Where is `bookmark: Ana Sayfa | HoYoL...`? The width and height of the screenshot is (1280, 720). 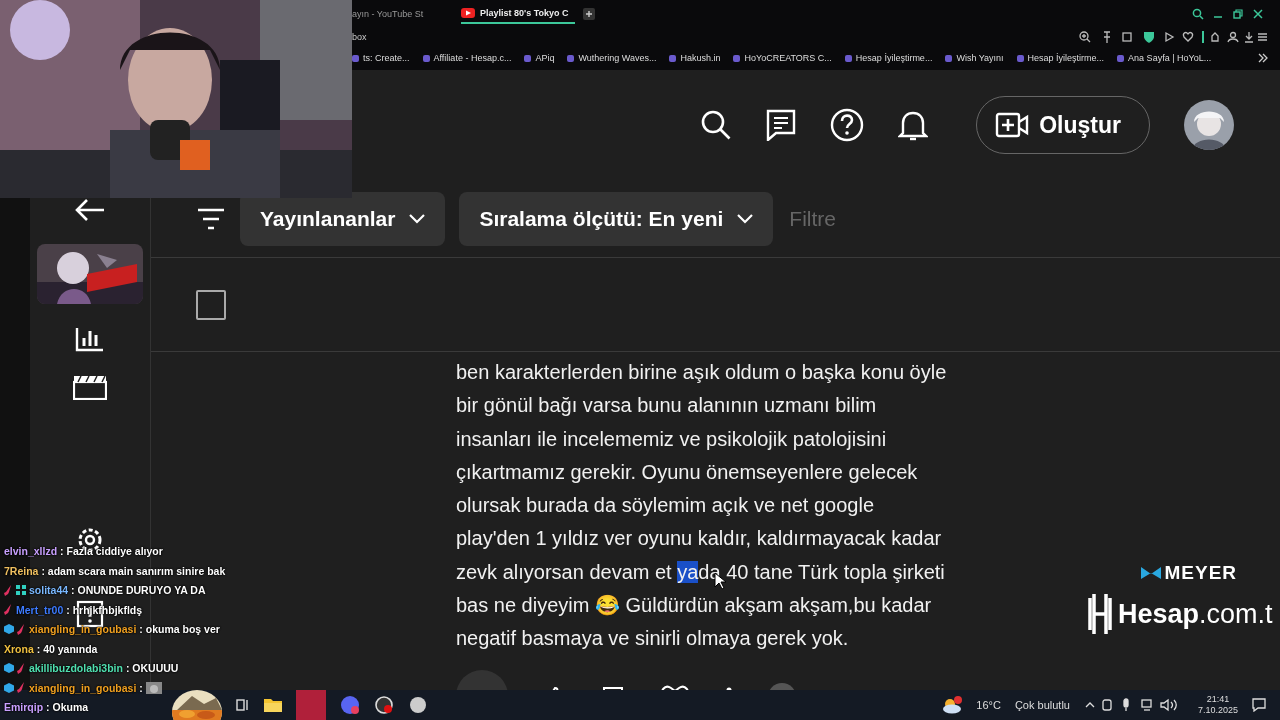 bookmark: Ana Sayfa | HoYoL... is located at coordinates (1164, 58).